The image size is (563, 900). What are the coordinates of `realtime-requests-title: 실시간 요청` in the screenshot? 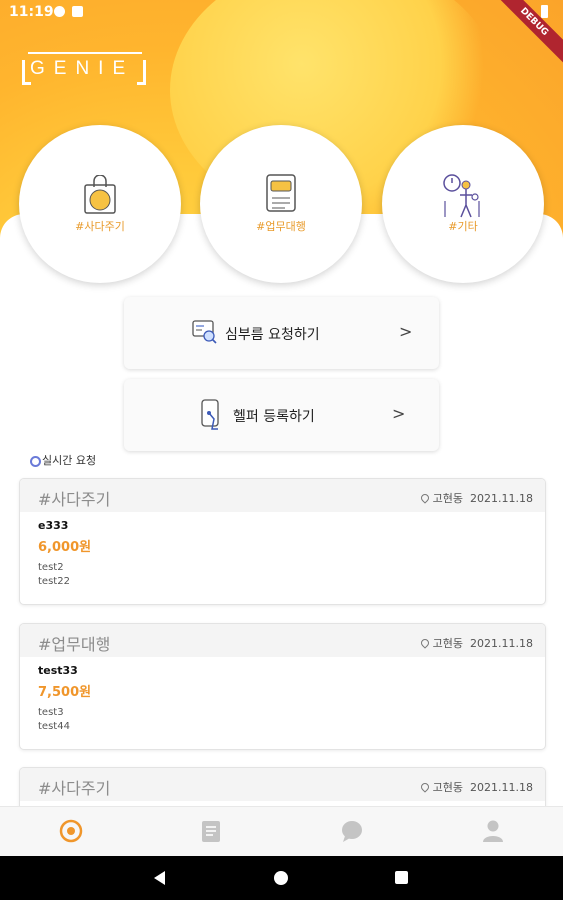 It's located at (63, 460).